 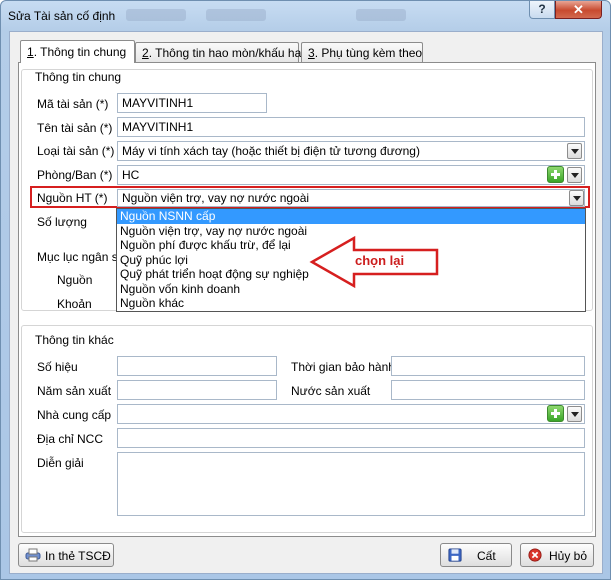 I want to click on tab-label: . Phụ tùng kèm theo, so click(x=368, y=53).